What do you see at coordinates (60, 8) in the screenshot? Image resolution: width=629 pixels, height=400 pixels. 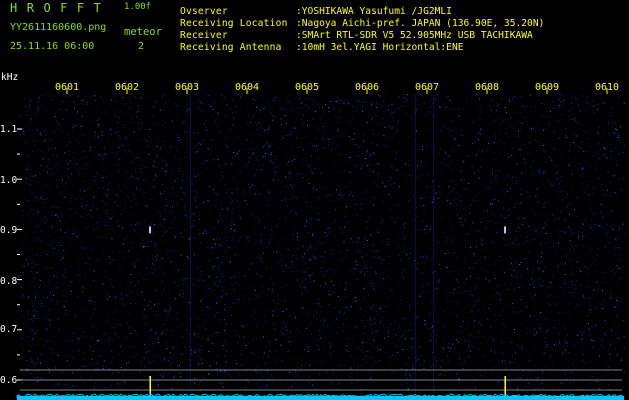 I see `app-name: HROFFT` at bounding box center [60, 8].